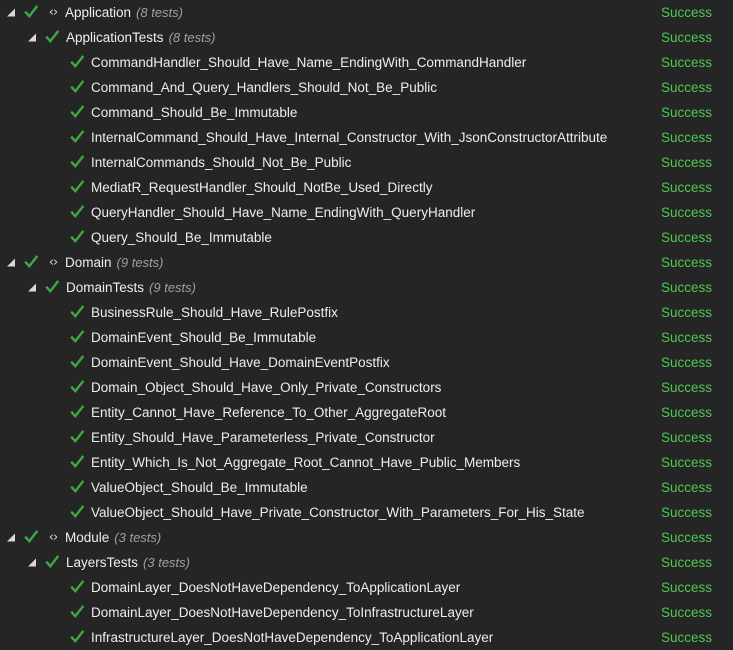  I want to click on test-name-label: LayersTests, so click(102, 562).